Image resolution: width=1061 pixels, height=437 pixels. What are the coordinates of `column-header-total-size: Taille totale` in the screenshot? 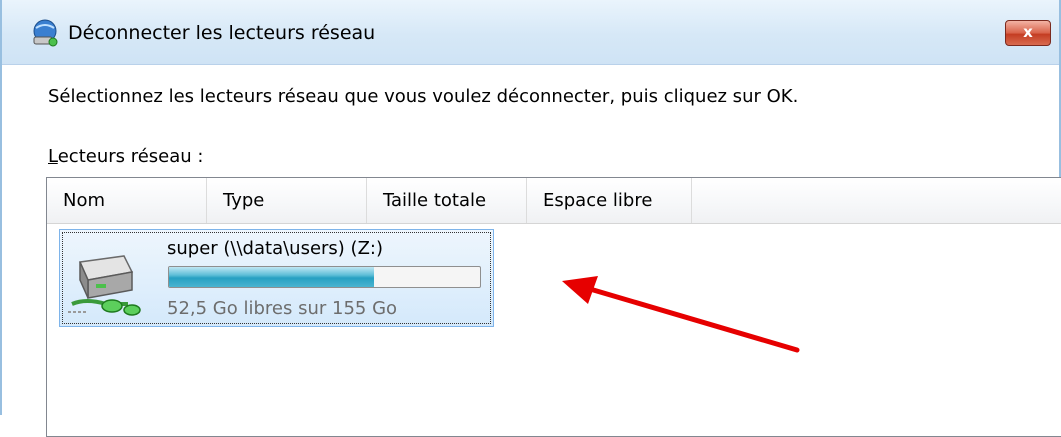 It's located at (447, 200).